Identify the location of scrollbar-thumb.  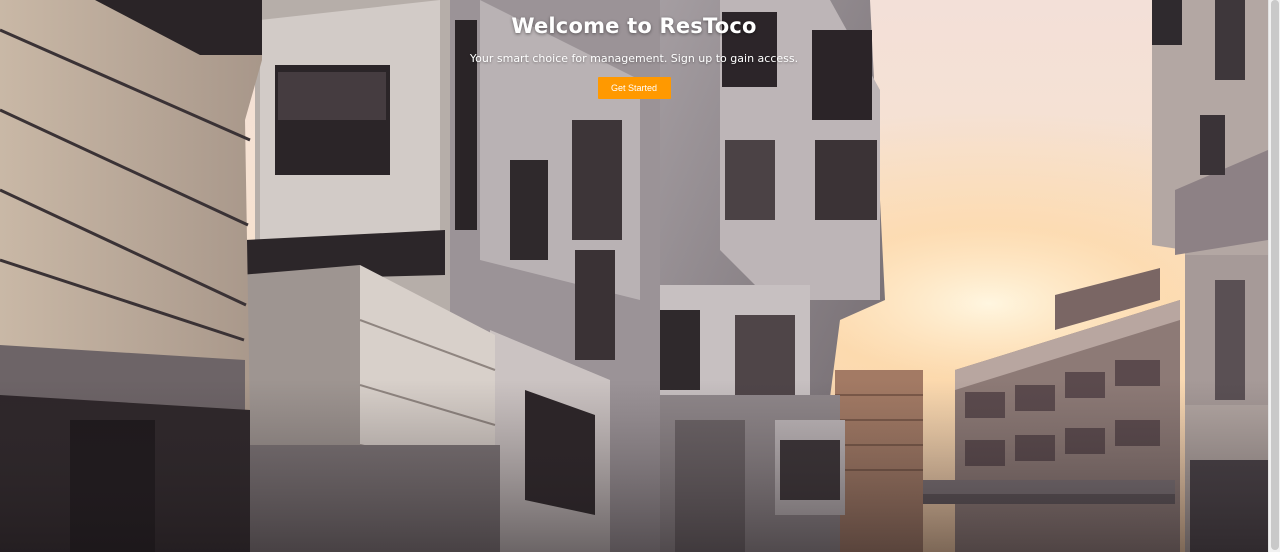
(1275, 275).